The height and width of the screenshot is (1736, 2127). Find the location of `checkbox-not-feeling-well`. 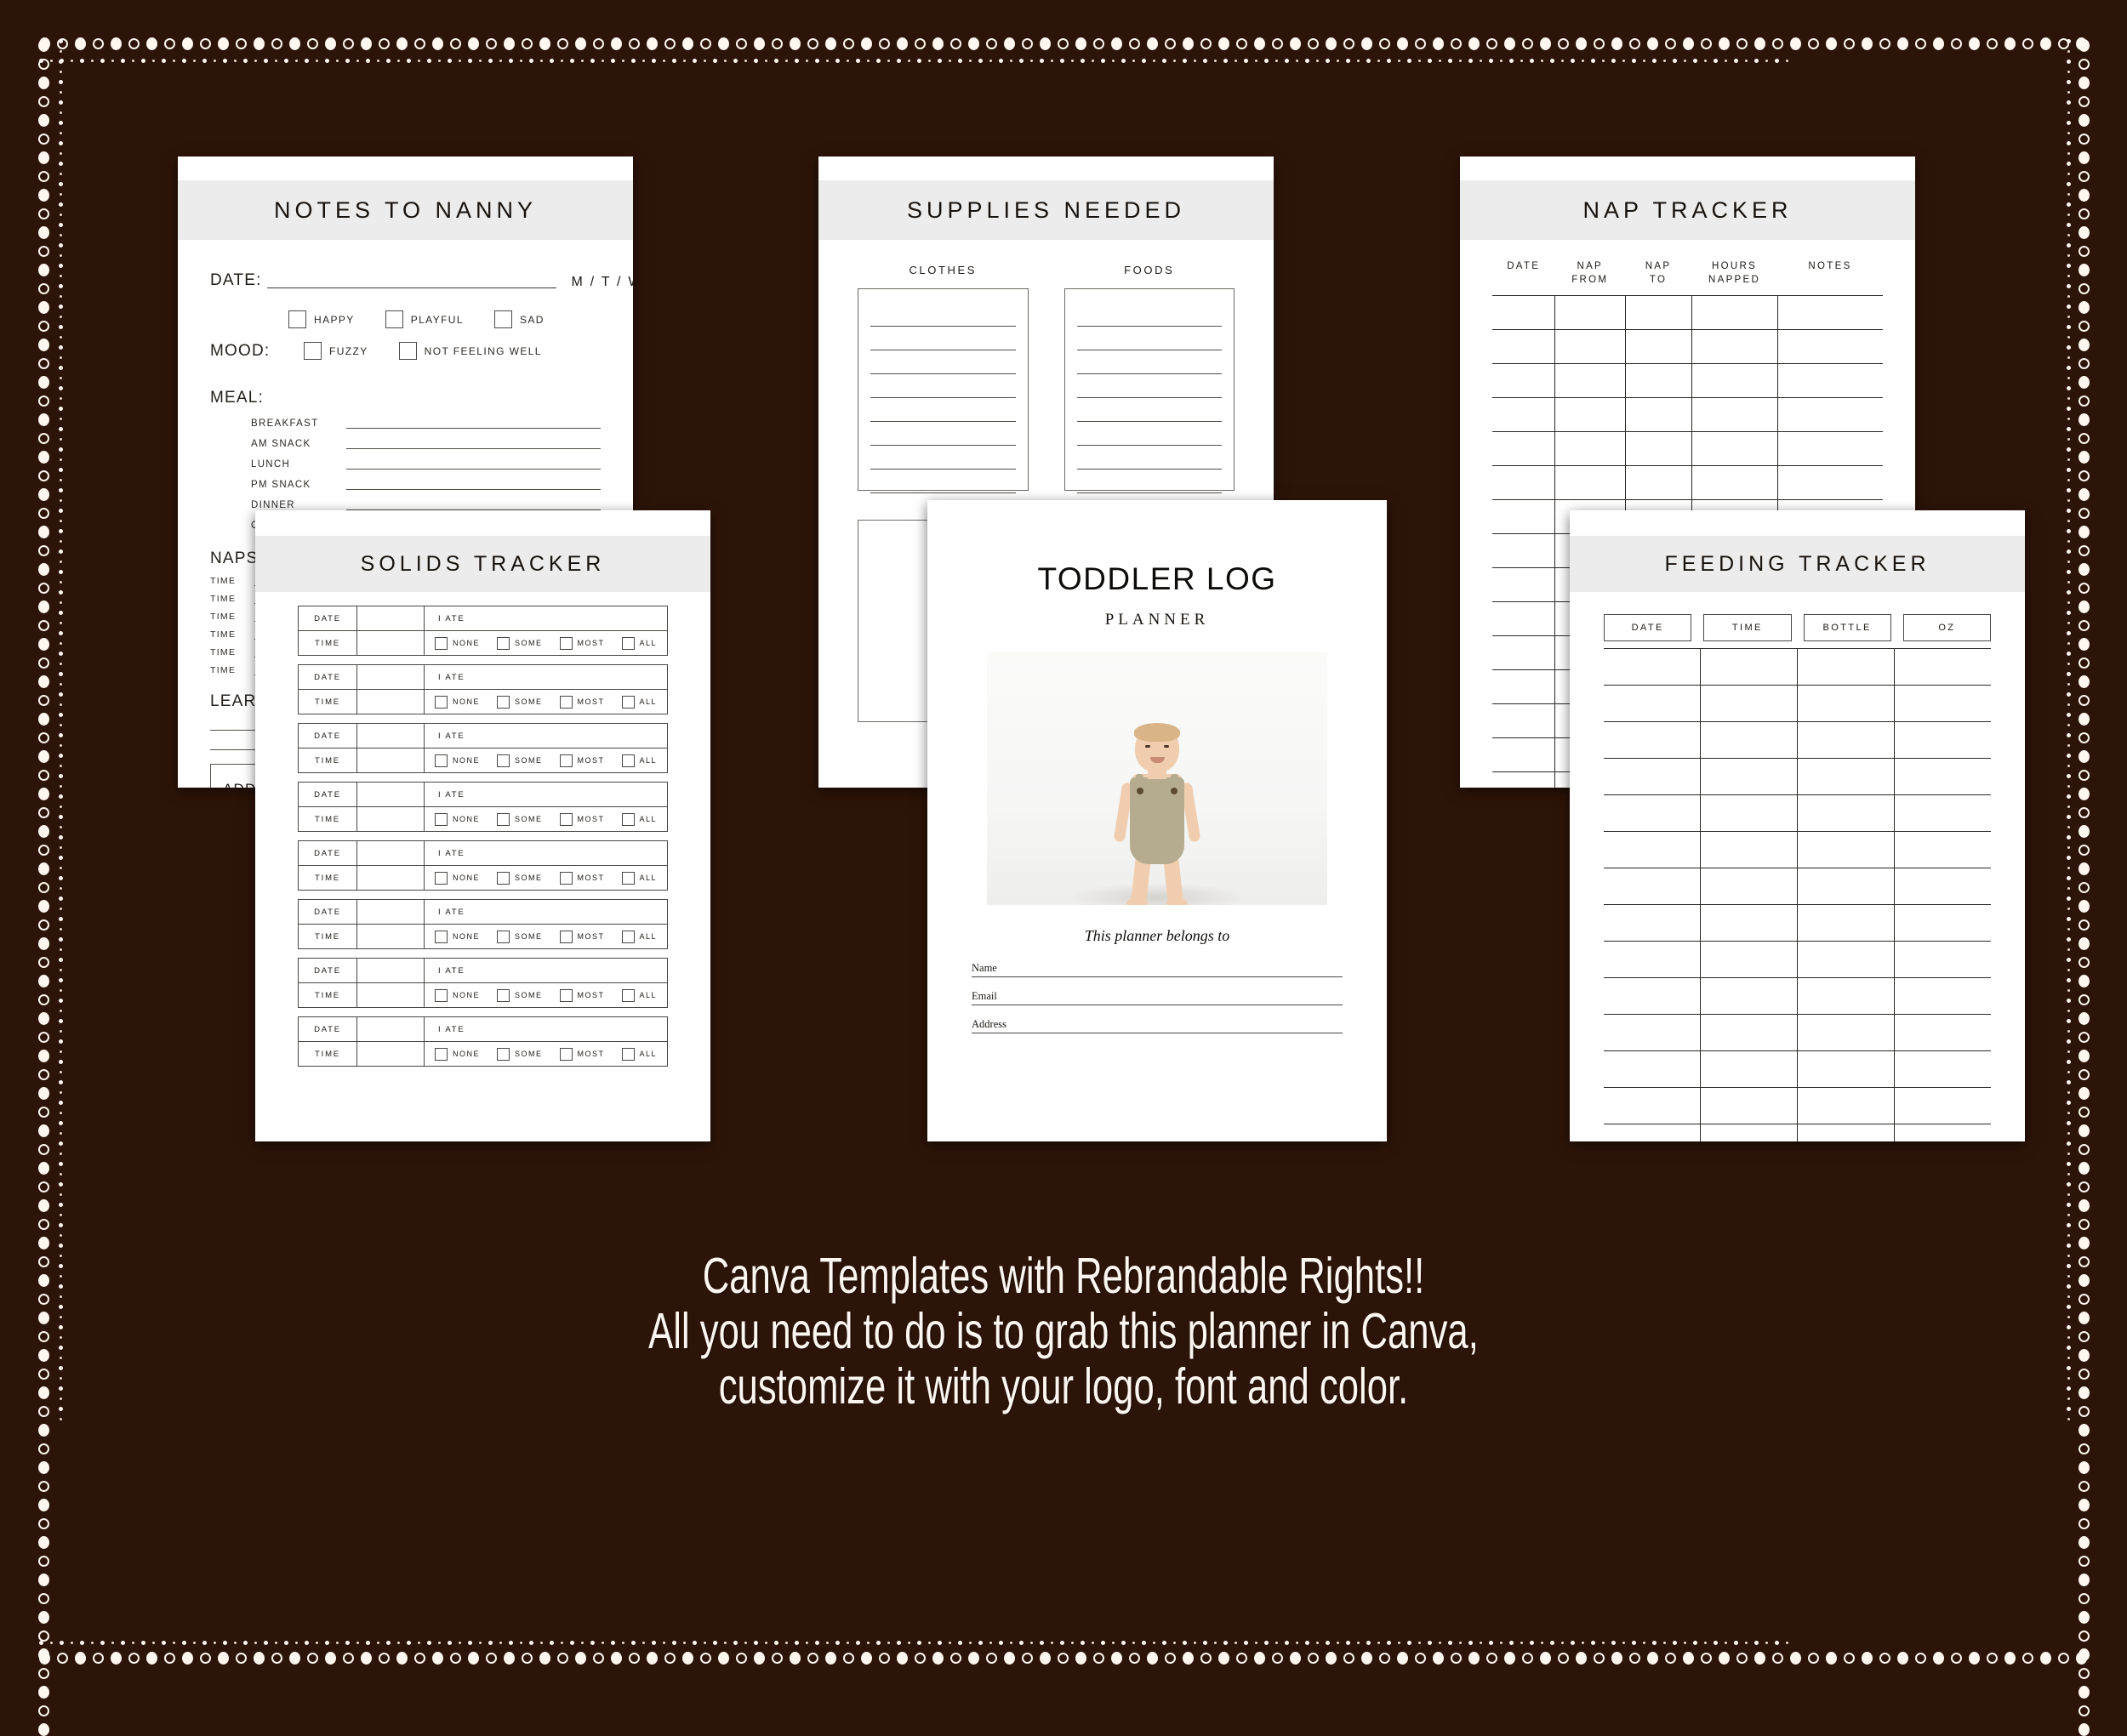

checkbox-not-feeling-well is located at coordinates (407, 351).